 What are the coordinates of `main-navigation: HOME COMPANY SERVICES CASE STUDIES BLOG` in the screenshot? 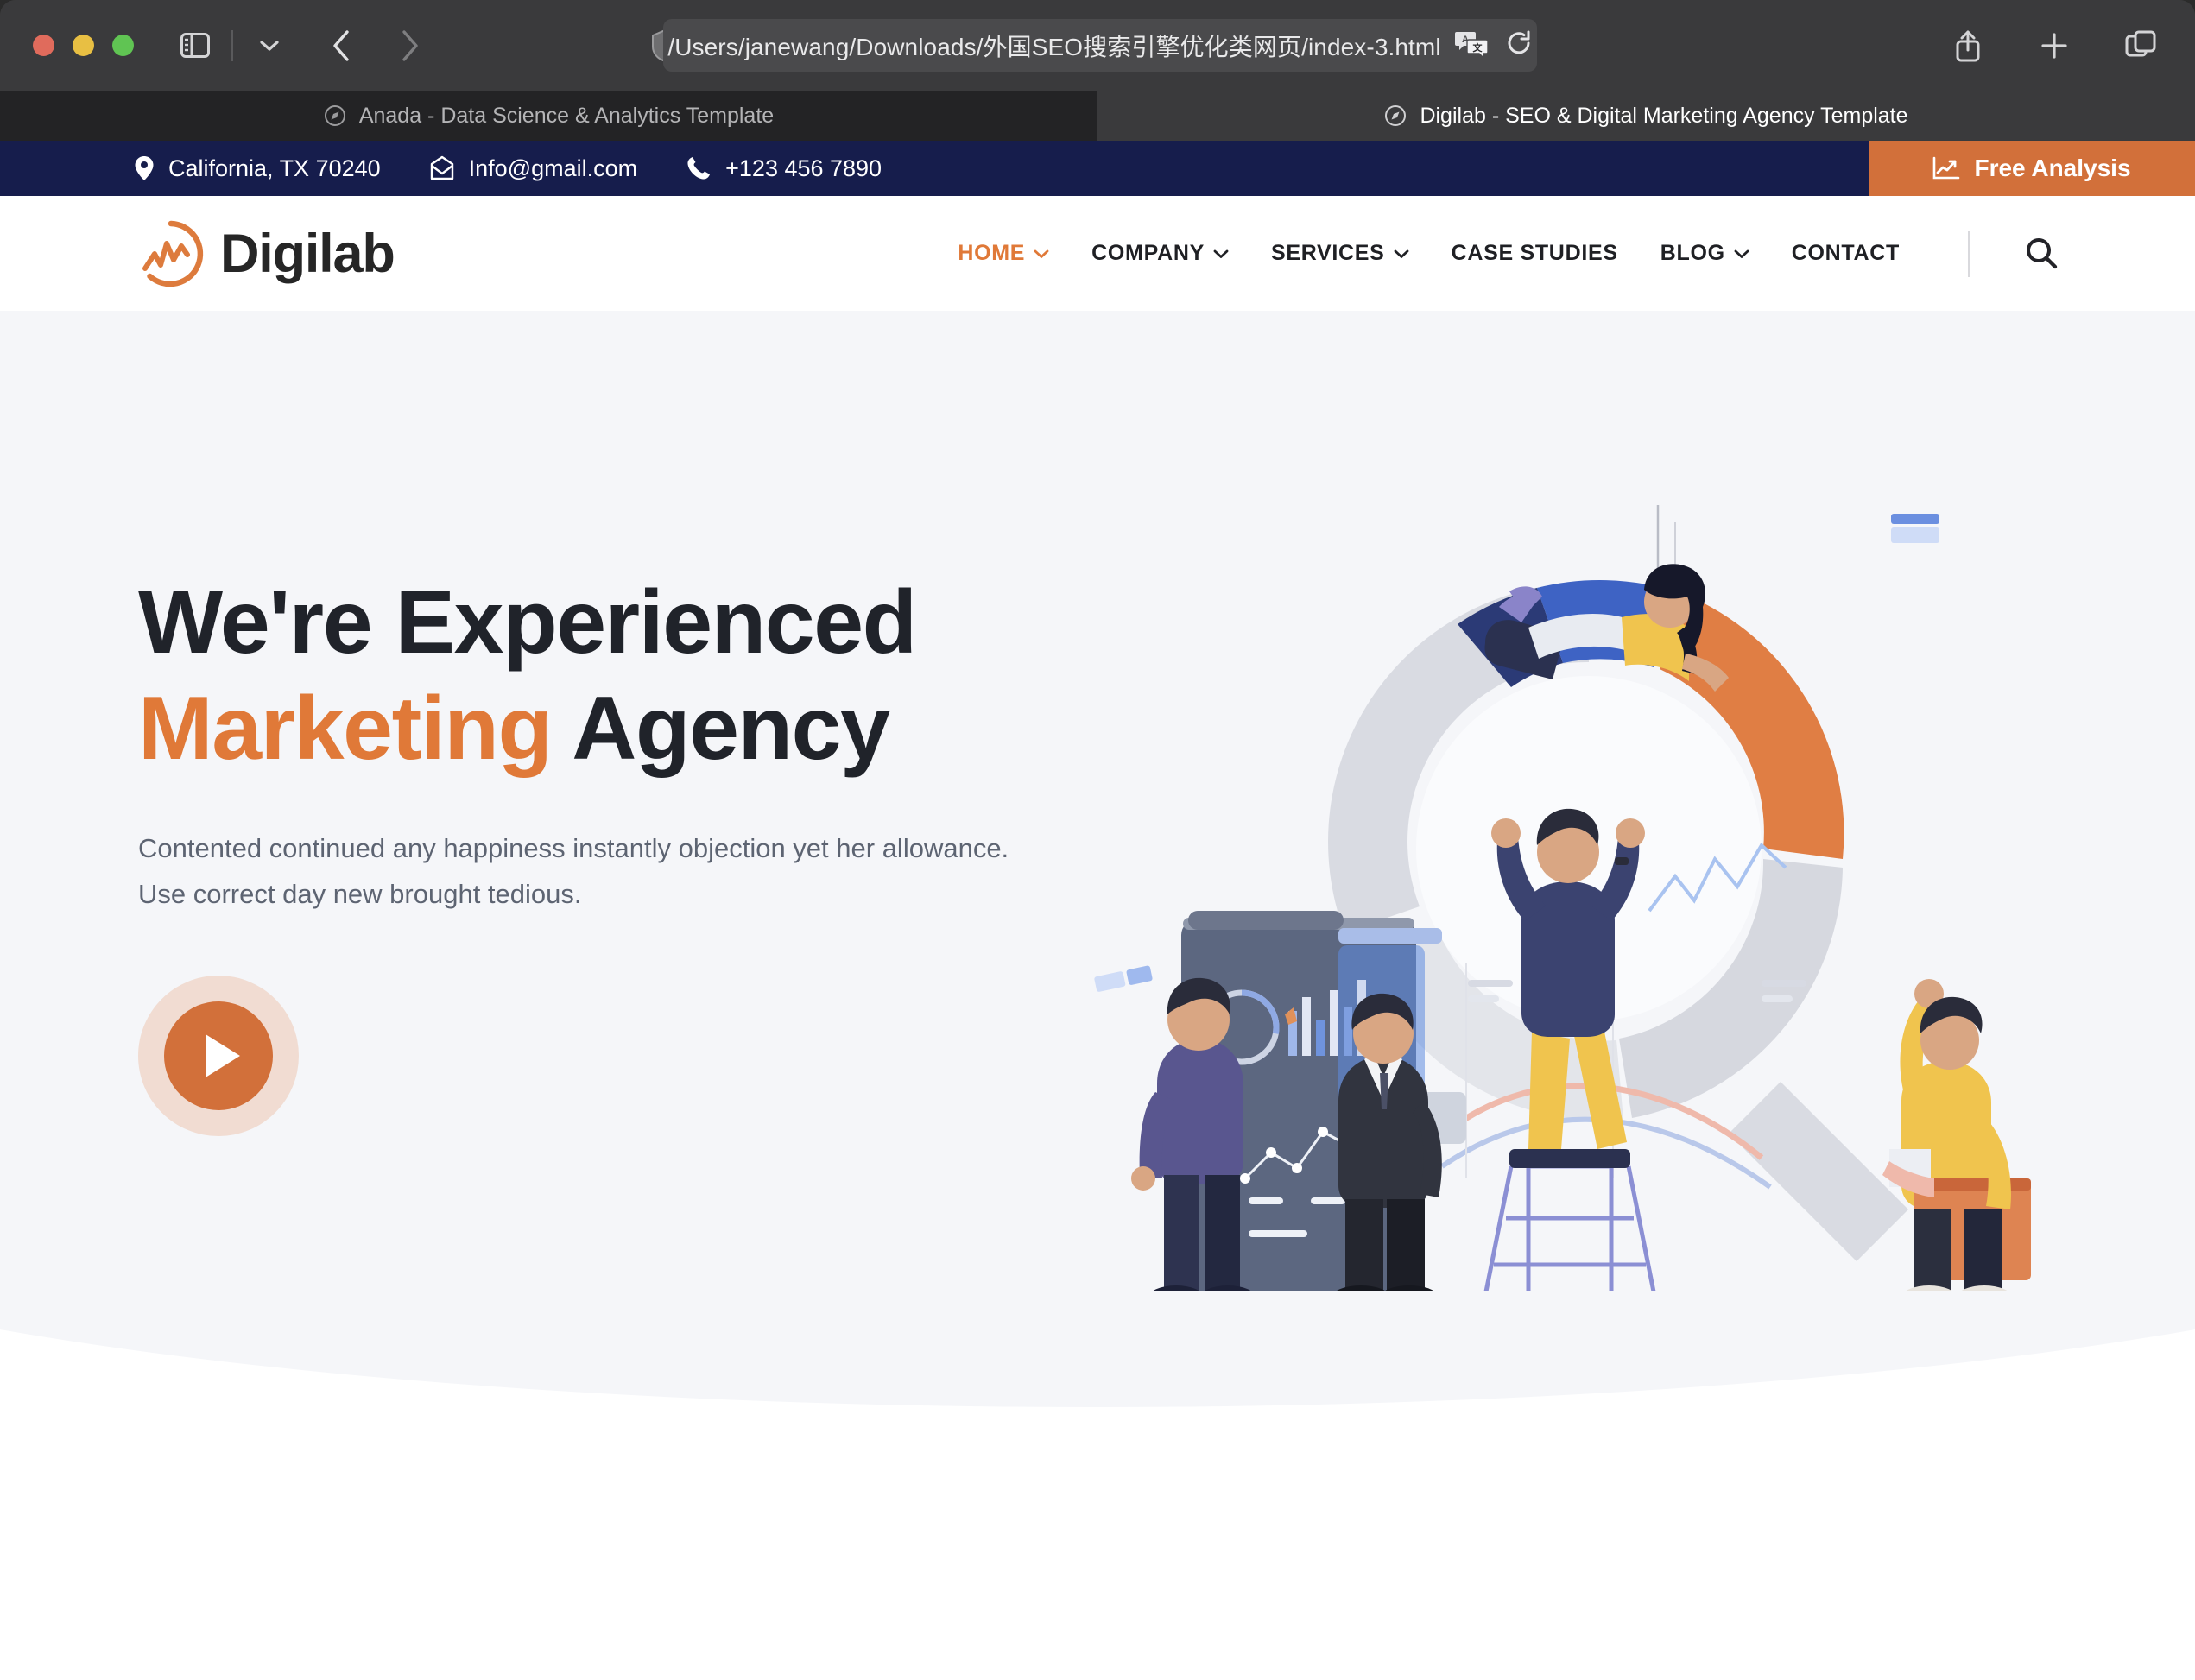 It's located at (1512, 254).